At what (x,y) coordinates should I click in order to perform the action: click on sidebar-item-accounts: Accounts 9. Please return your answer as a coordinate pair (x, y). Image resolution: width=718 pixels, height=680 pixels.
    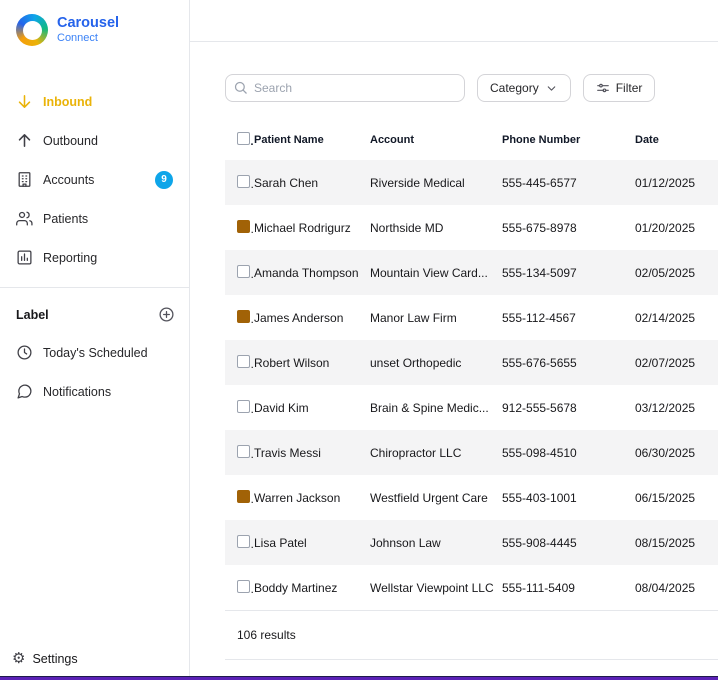
    Looking at the image, I should click on (94, 179).